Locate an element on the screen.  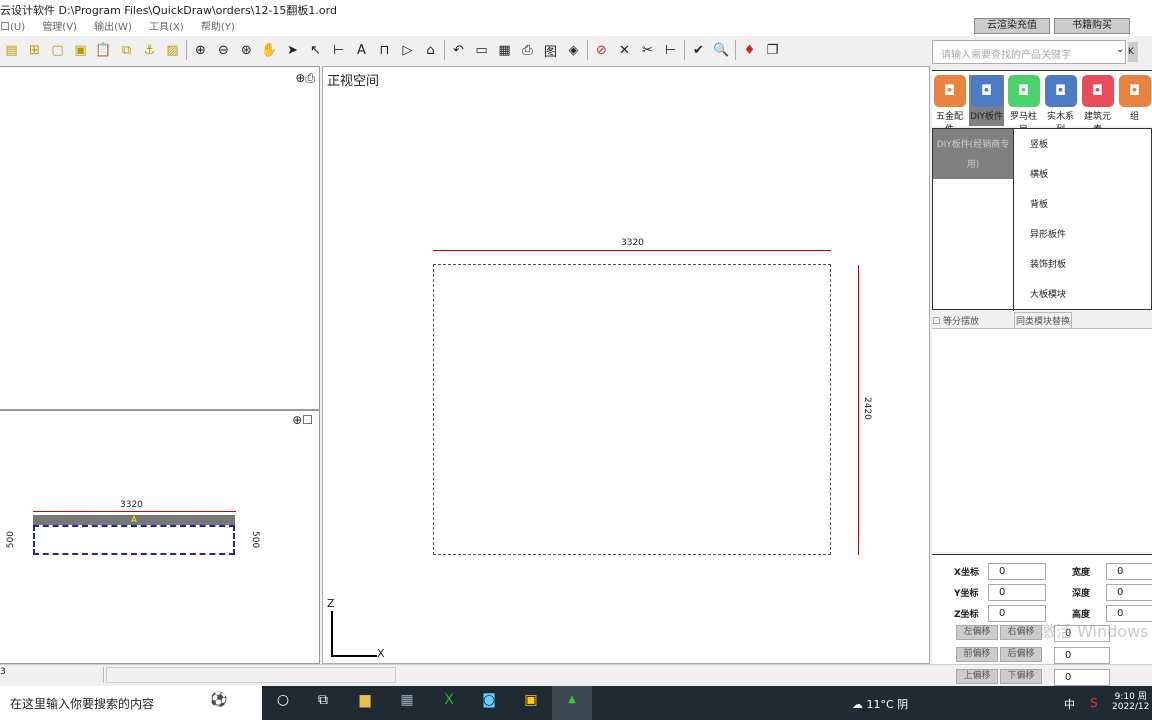
task-view-icon: ⧉ is located at coordinates (323, 703).